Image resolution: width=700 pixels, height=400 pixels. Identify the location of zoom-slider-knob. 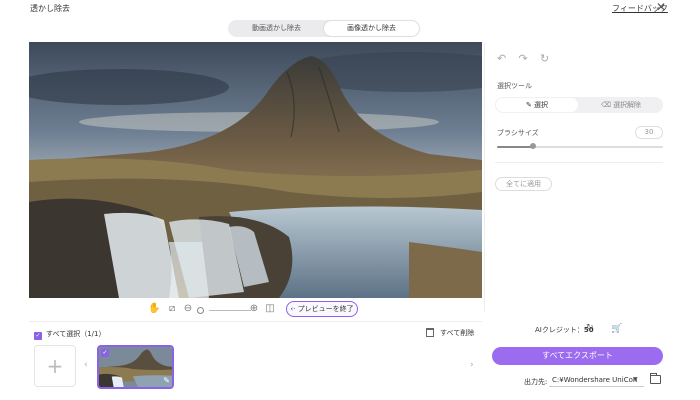
(200, 310).